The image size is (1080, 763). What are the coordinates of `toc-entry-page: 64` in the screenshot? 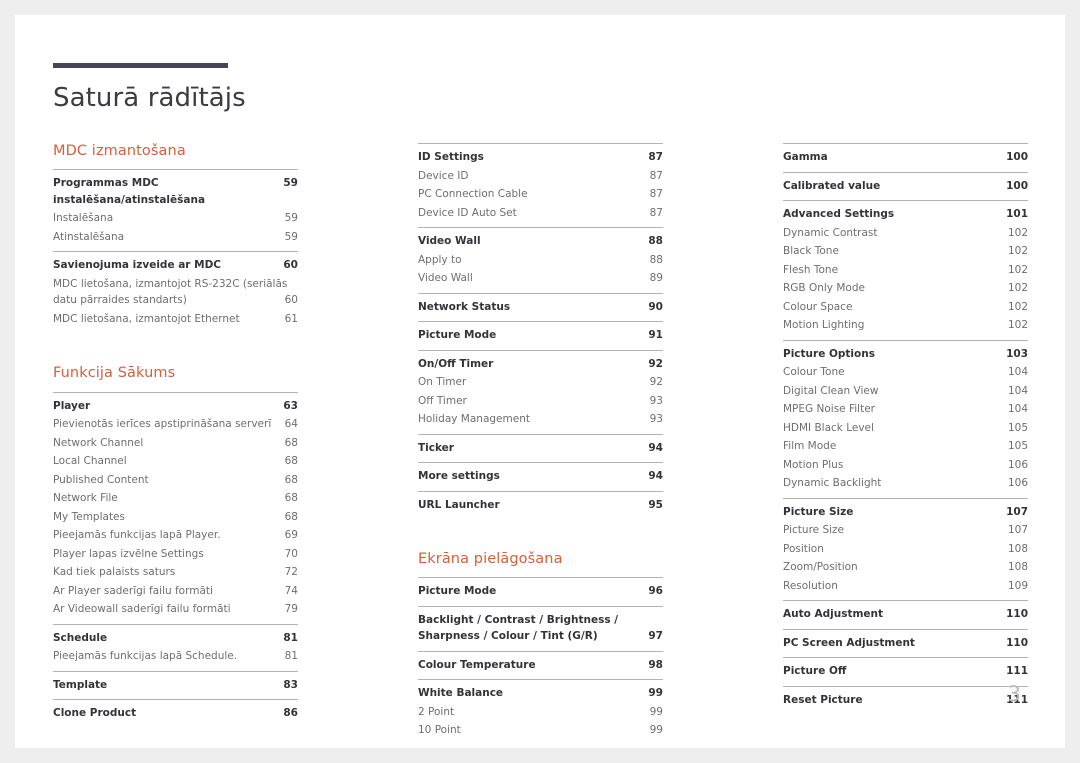 It's located at (291, 424).